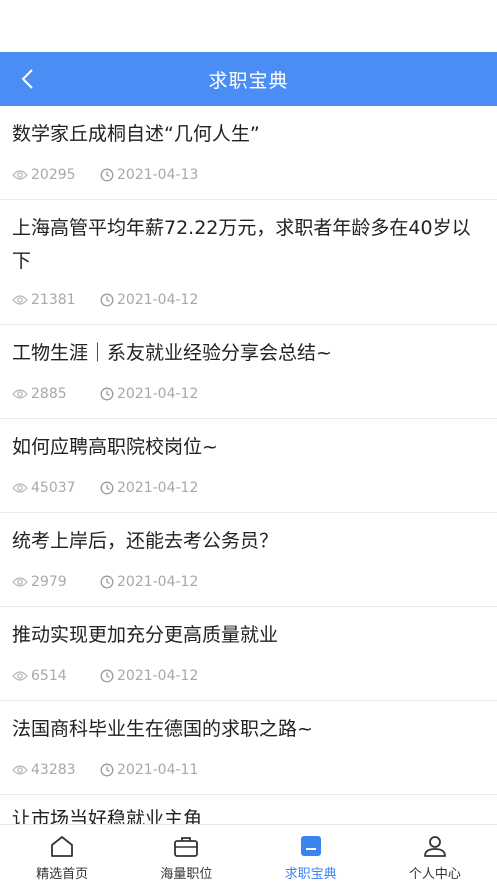 This screenshot has height=884, width=497. I want to click on article-item: 如何应聘高职院校岗位~ 45037 2021-04-12, so click(248, 466).